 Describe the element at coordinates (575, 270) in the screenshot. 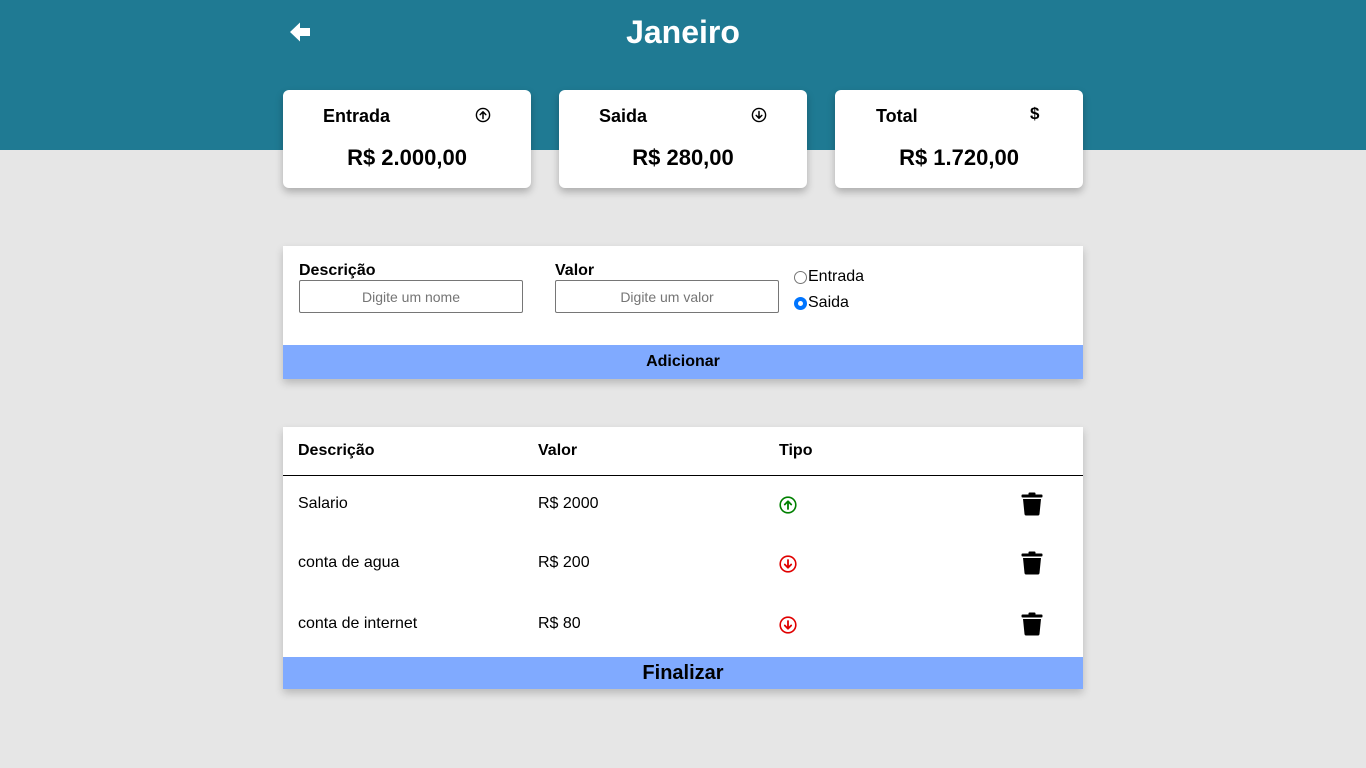

I see `value-label: Valor` at that location.